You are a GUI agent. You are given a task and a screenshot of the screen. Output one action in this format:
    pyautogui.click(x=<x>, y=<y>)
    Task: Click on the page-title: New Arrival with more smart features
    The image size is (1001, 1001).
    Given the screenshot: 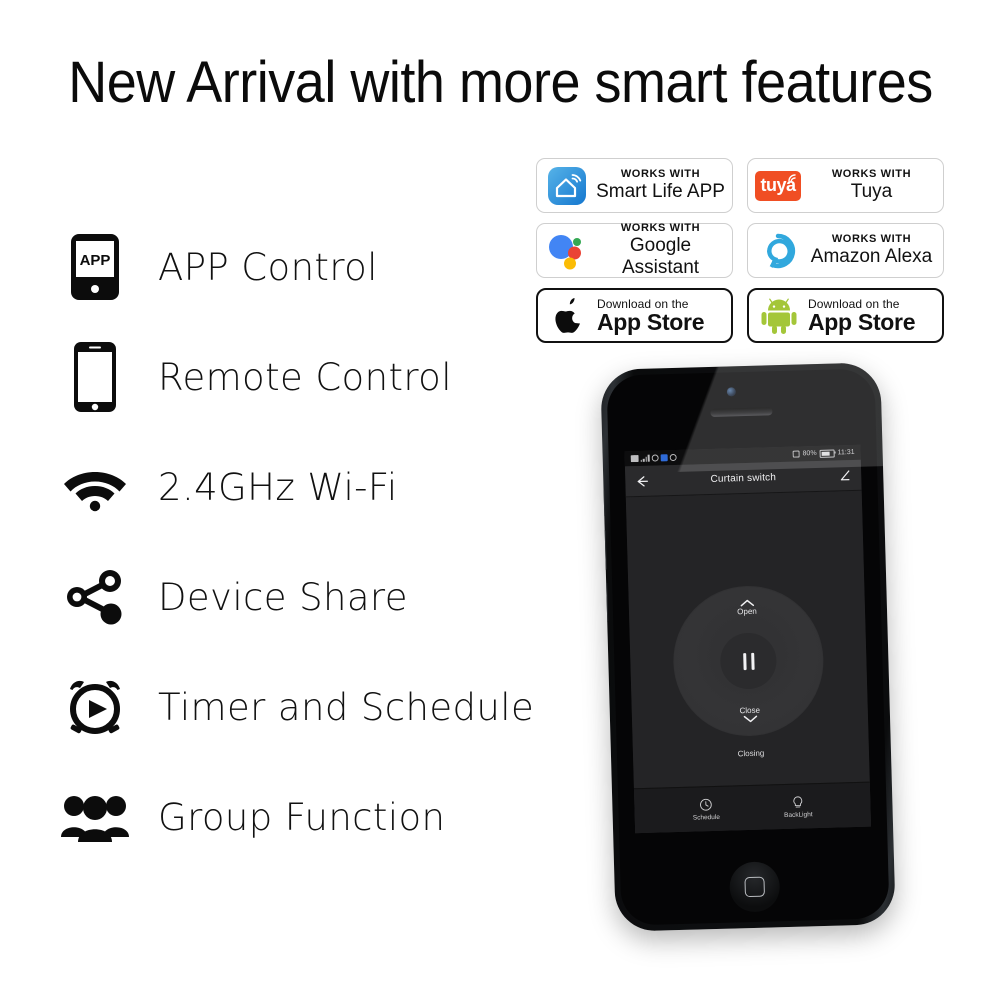 What is the action you would take?
    pyautogui.click(x=500, y=82)
    